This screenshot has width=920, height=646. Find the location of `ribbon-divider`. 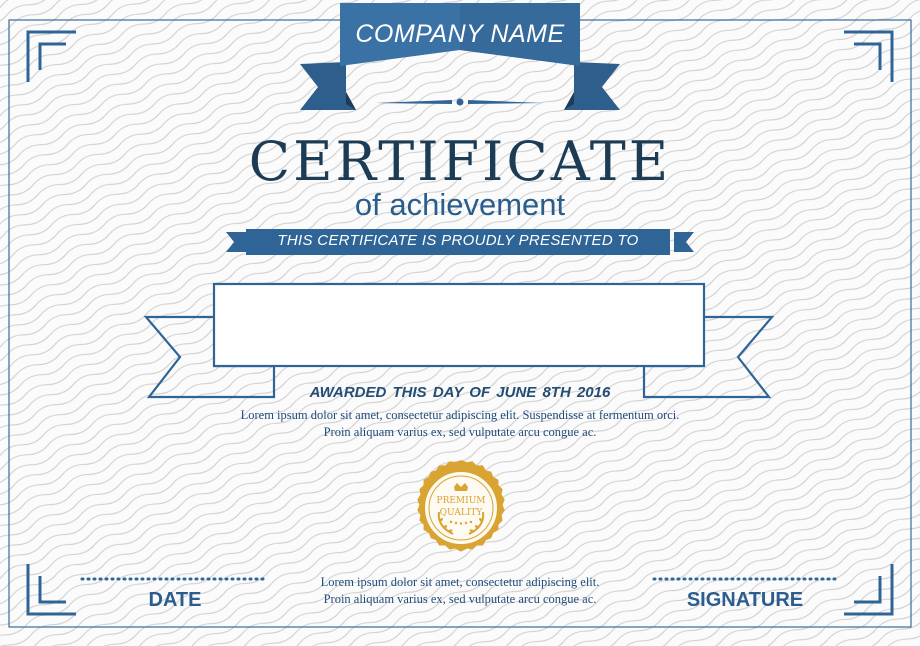

ribbon-divider is located at coordinates (460, 102).